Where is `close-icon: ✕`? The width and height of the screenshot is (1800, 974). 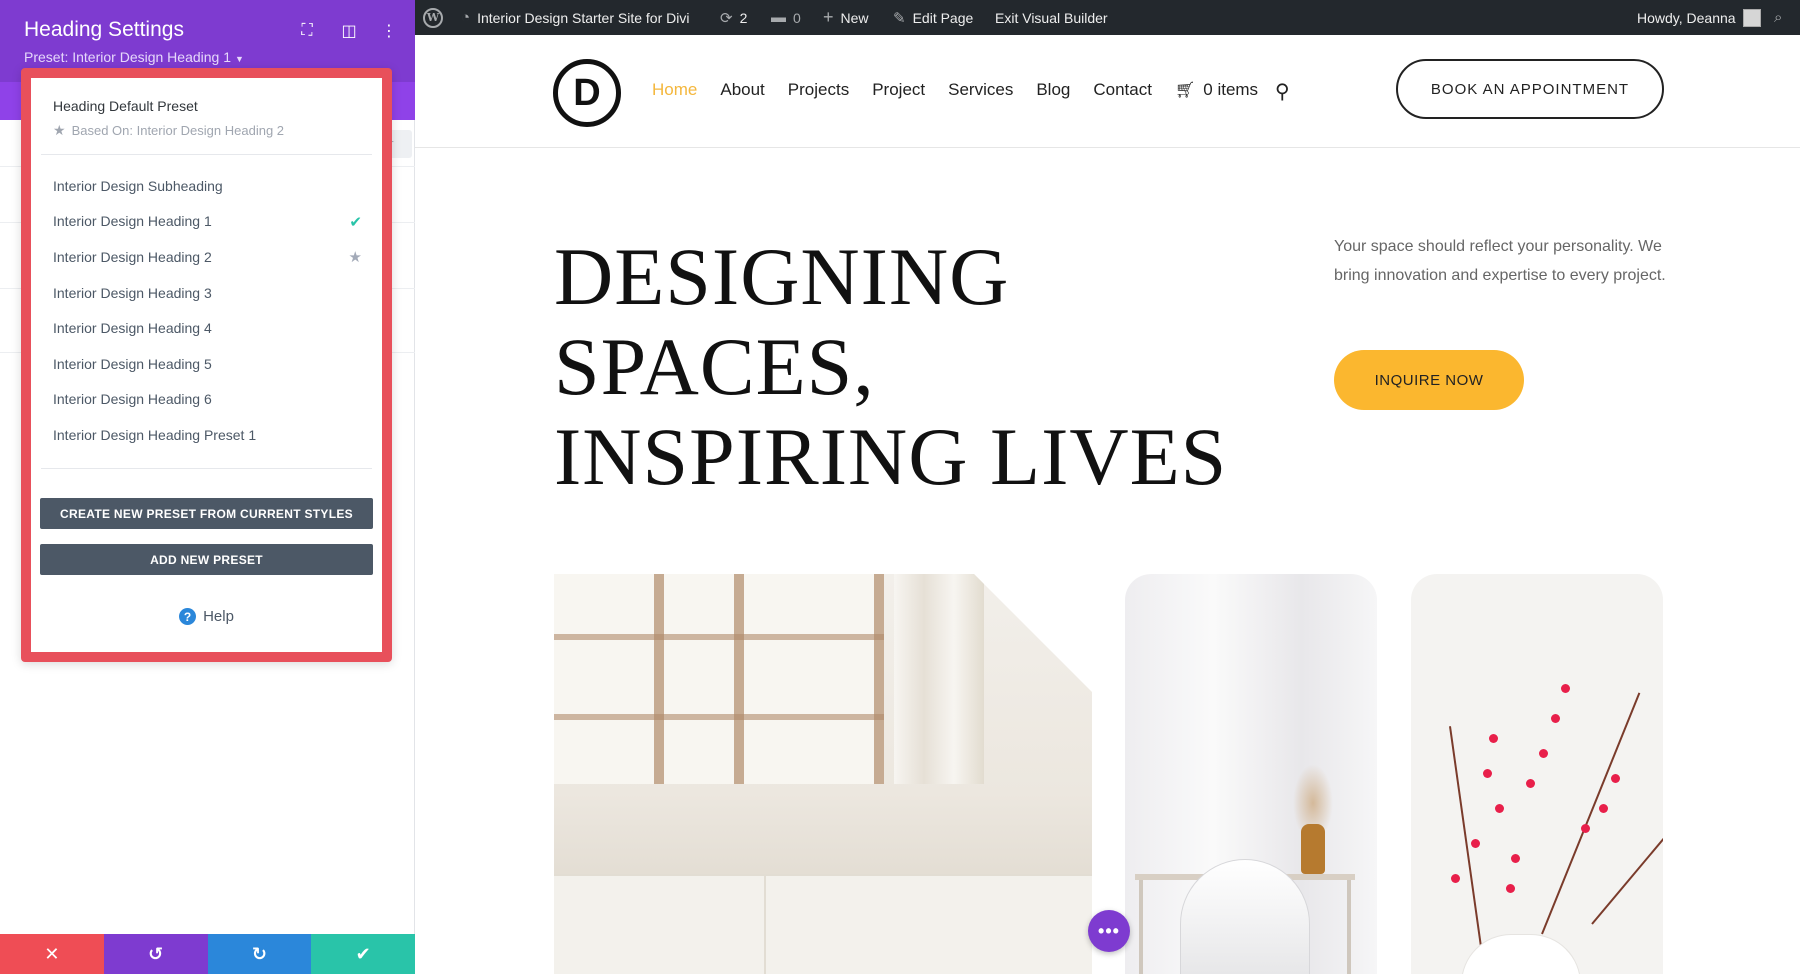
close-icon: ✕ is located at coordinates (51, 954).